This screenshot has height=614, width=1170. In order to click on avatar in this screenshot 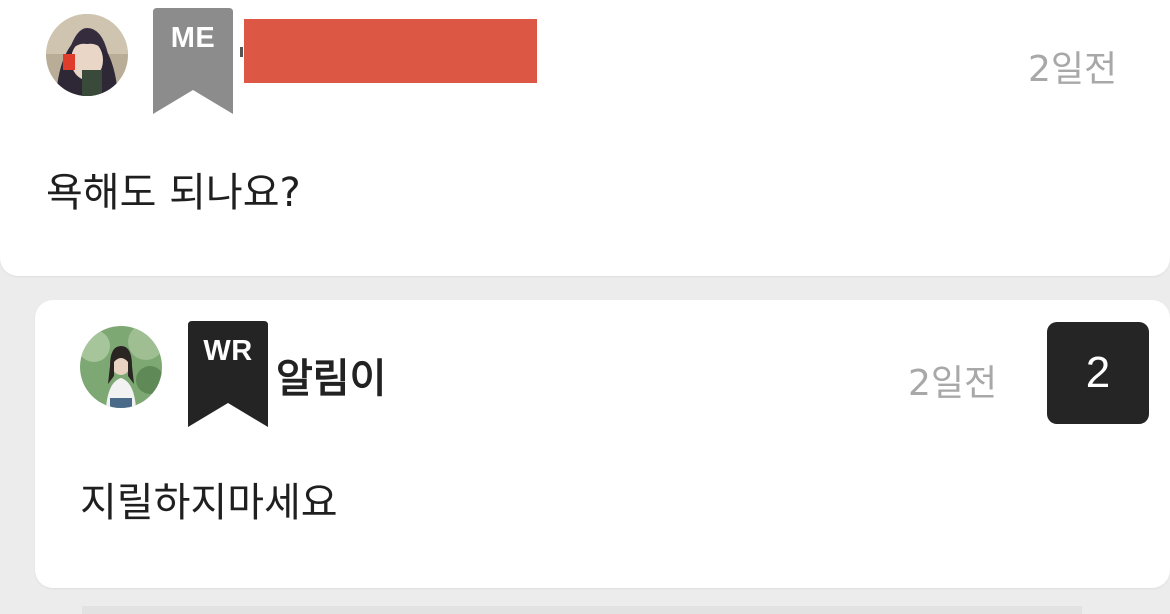, I will do `click(87, 55)`.